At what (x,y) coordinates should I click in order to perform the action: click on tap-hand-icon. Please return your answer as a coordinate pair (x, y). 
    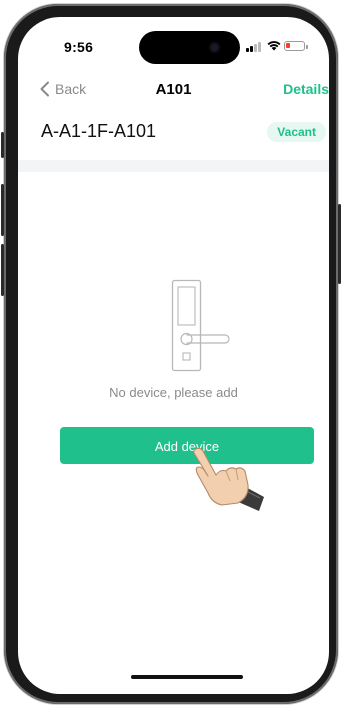
    Looking at the image, I should click on (228, 479).